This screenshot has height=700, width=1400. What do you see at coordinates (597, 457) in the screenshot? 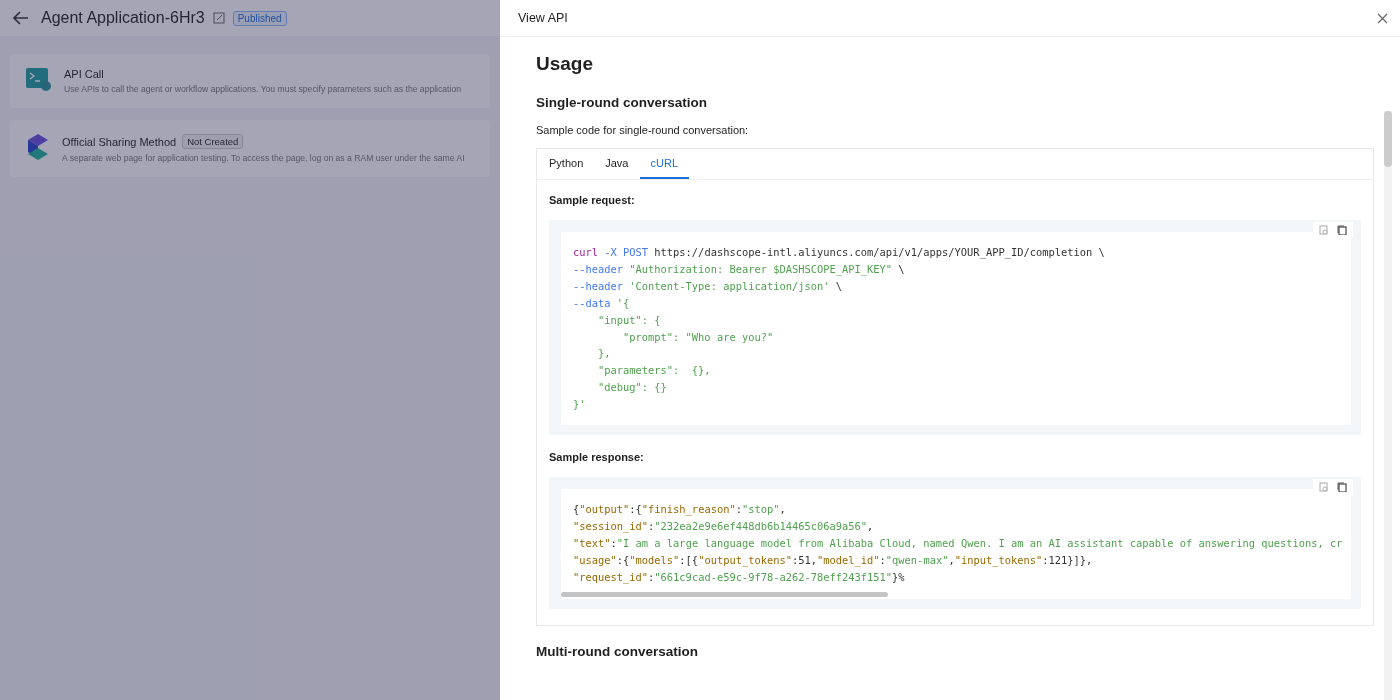
I see `sample-label: Sample response:` at bounding box center [597, 457].